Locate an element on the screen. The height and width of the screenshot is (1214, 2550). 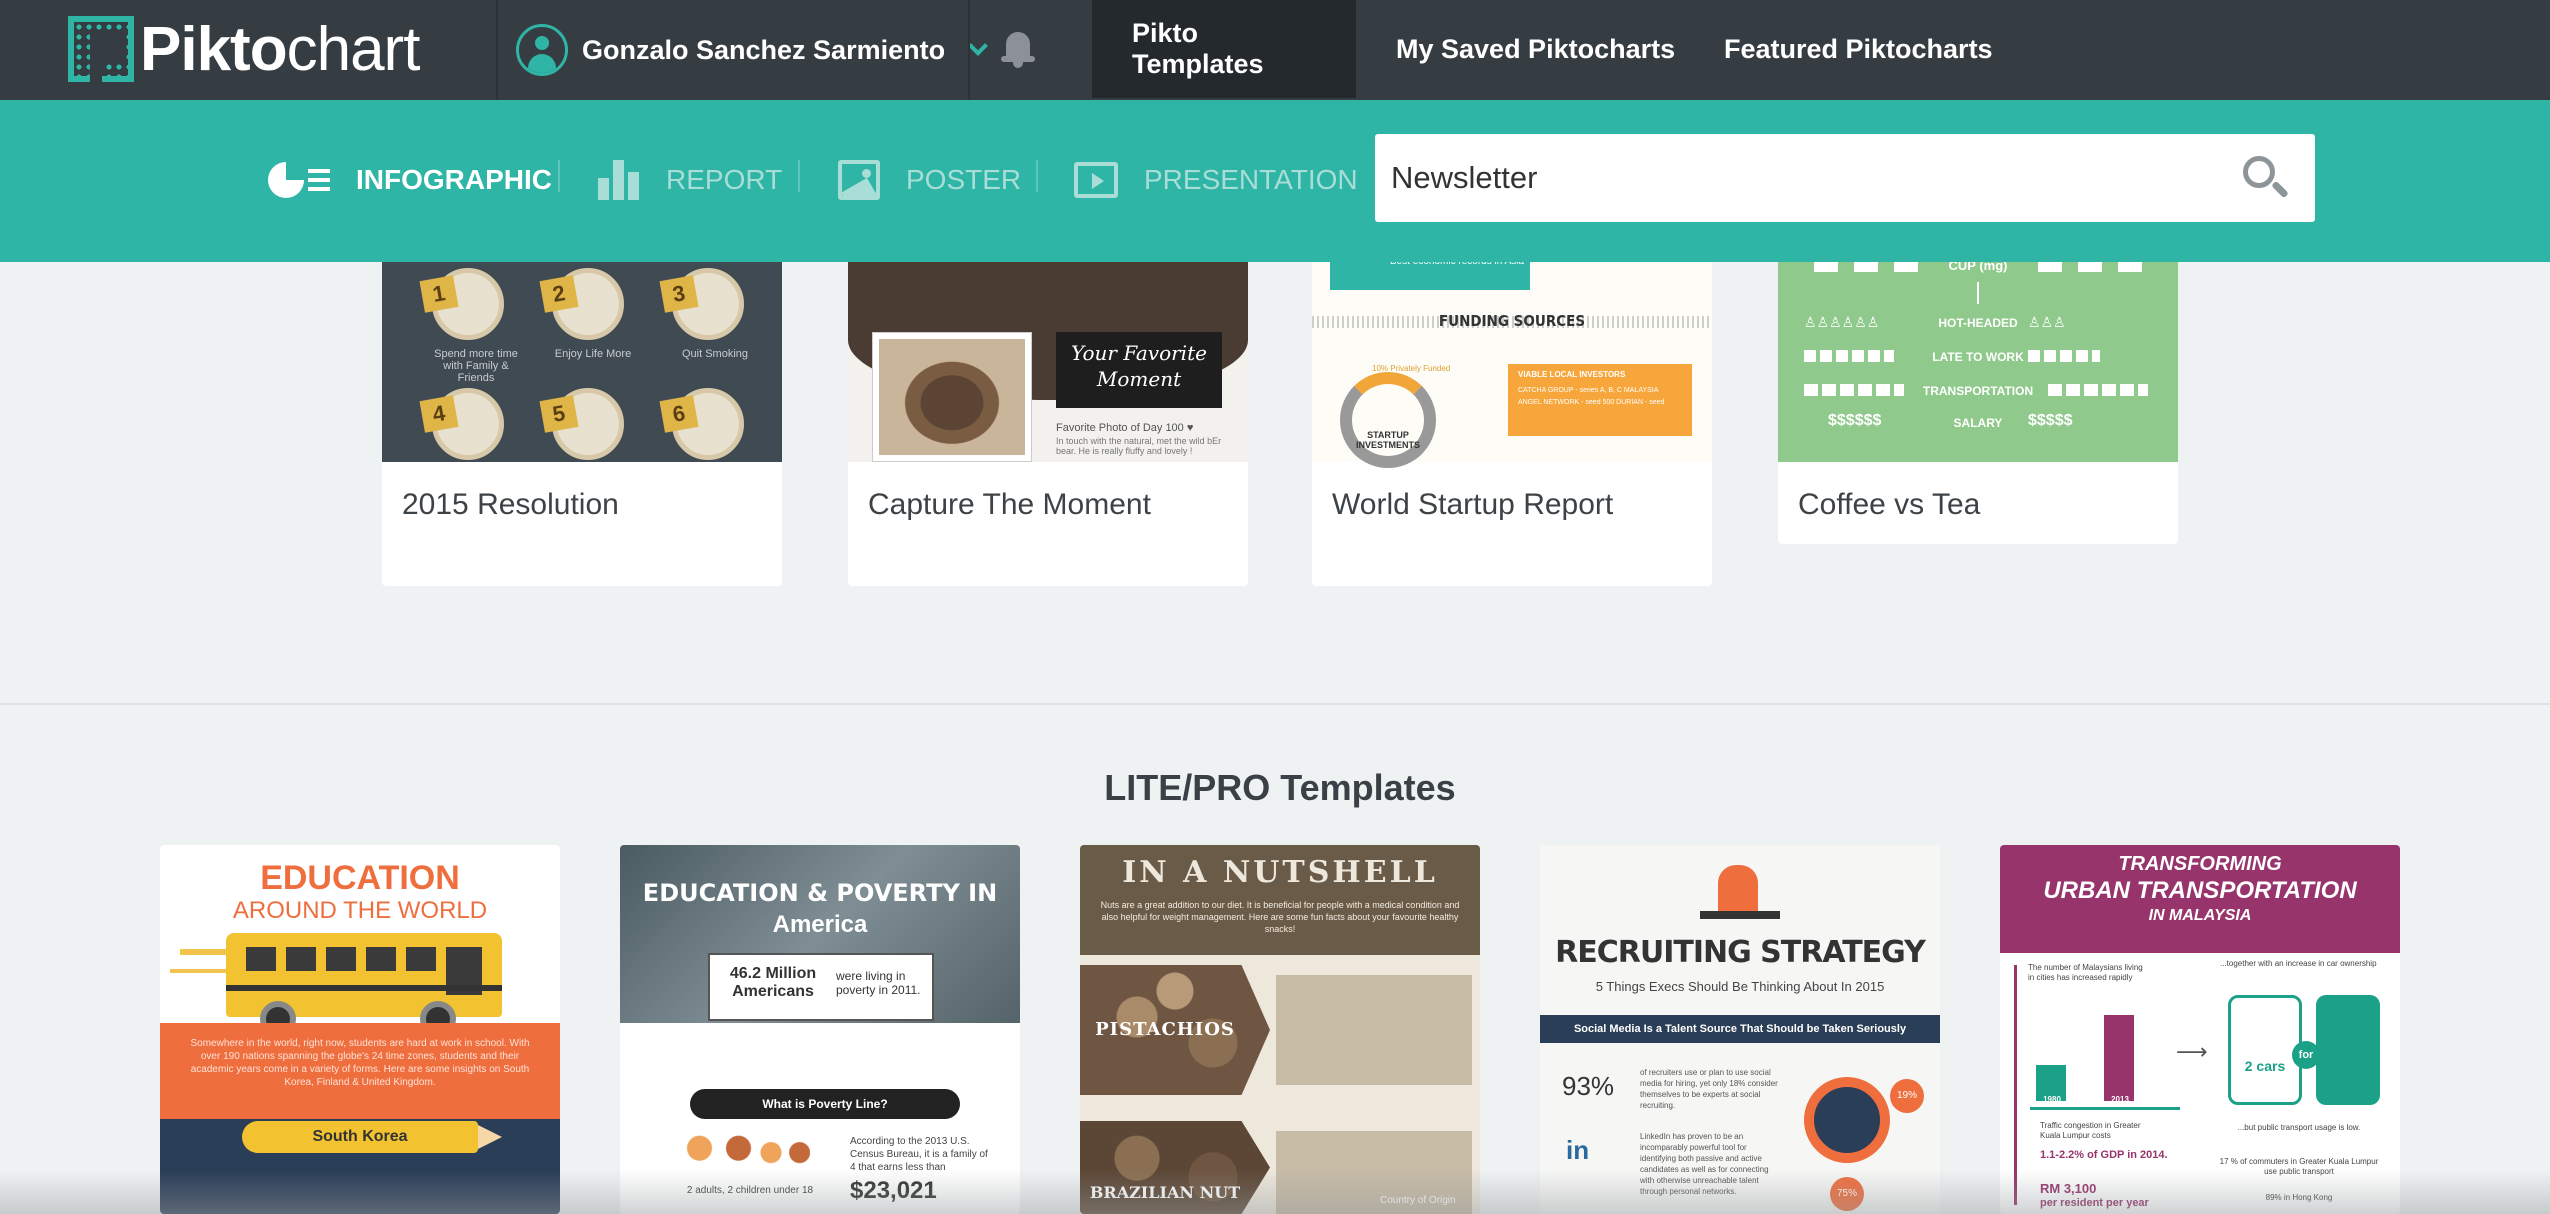
thumb-number: 6 is located at coordinates (679, 414).